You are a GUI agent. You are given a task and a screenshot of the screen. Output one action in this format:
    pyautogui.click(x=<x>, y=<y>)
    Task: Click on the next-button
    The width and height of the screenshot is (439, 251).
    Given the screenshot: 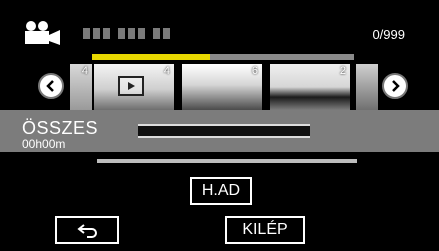 What is the action you would take?
    pyautogui.click(x=395, y=86)
    